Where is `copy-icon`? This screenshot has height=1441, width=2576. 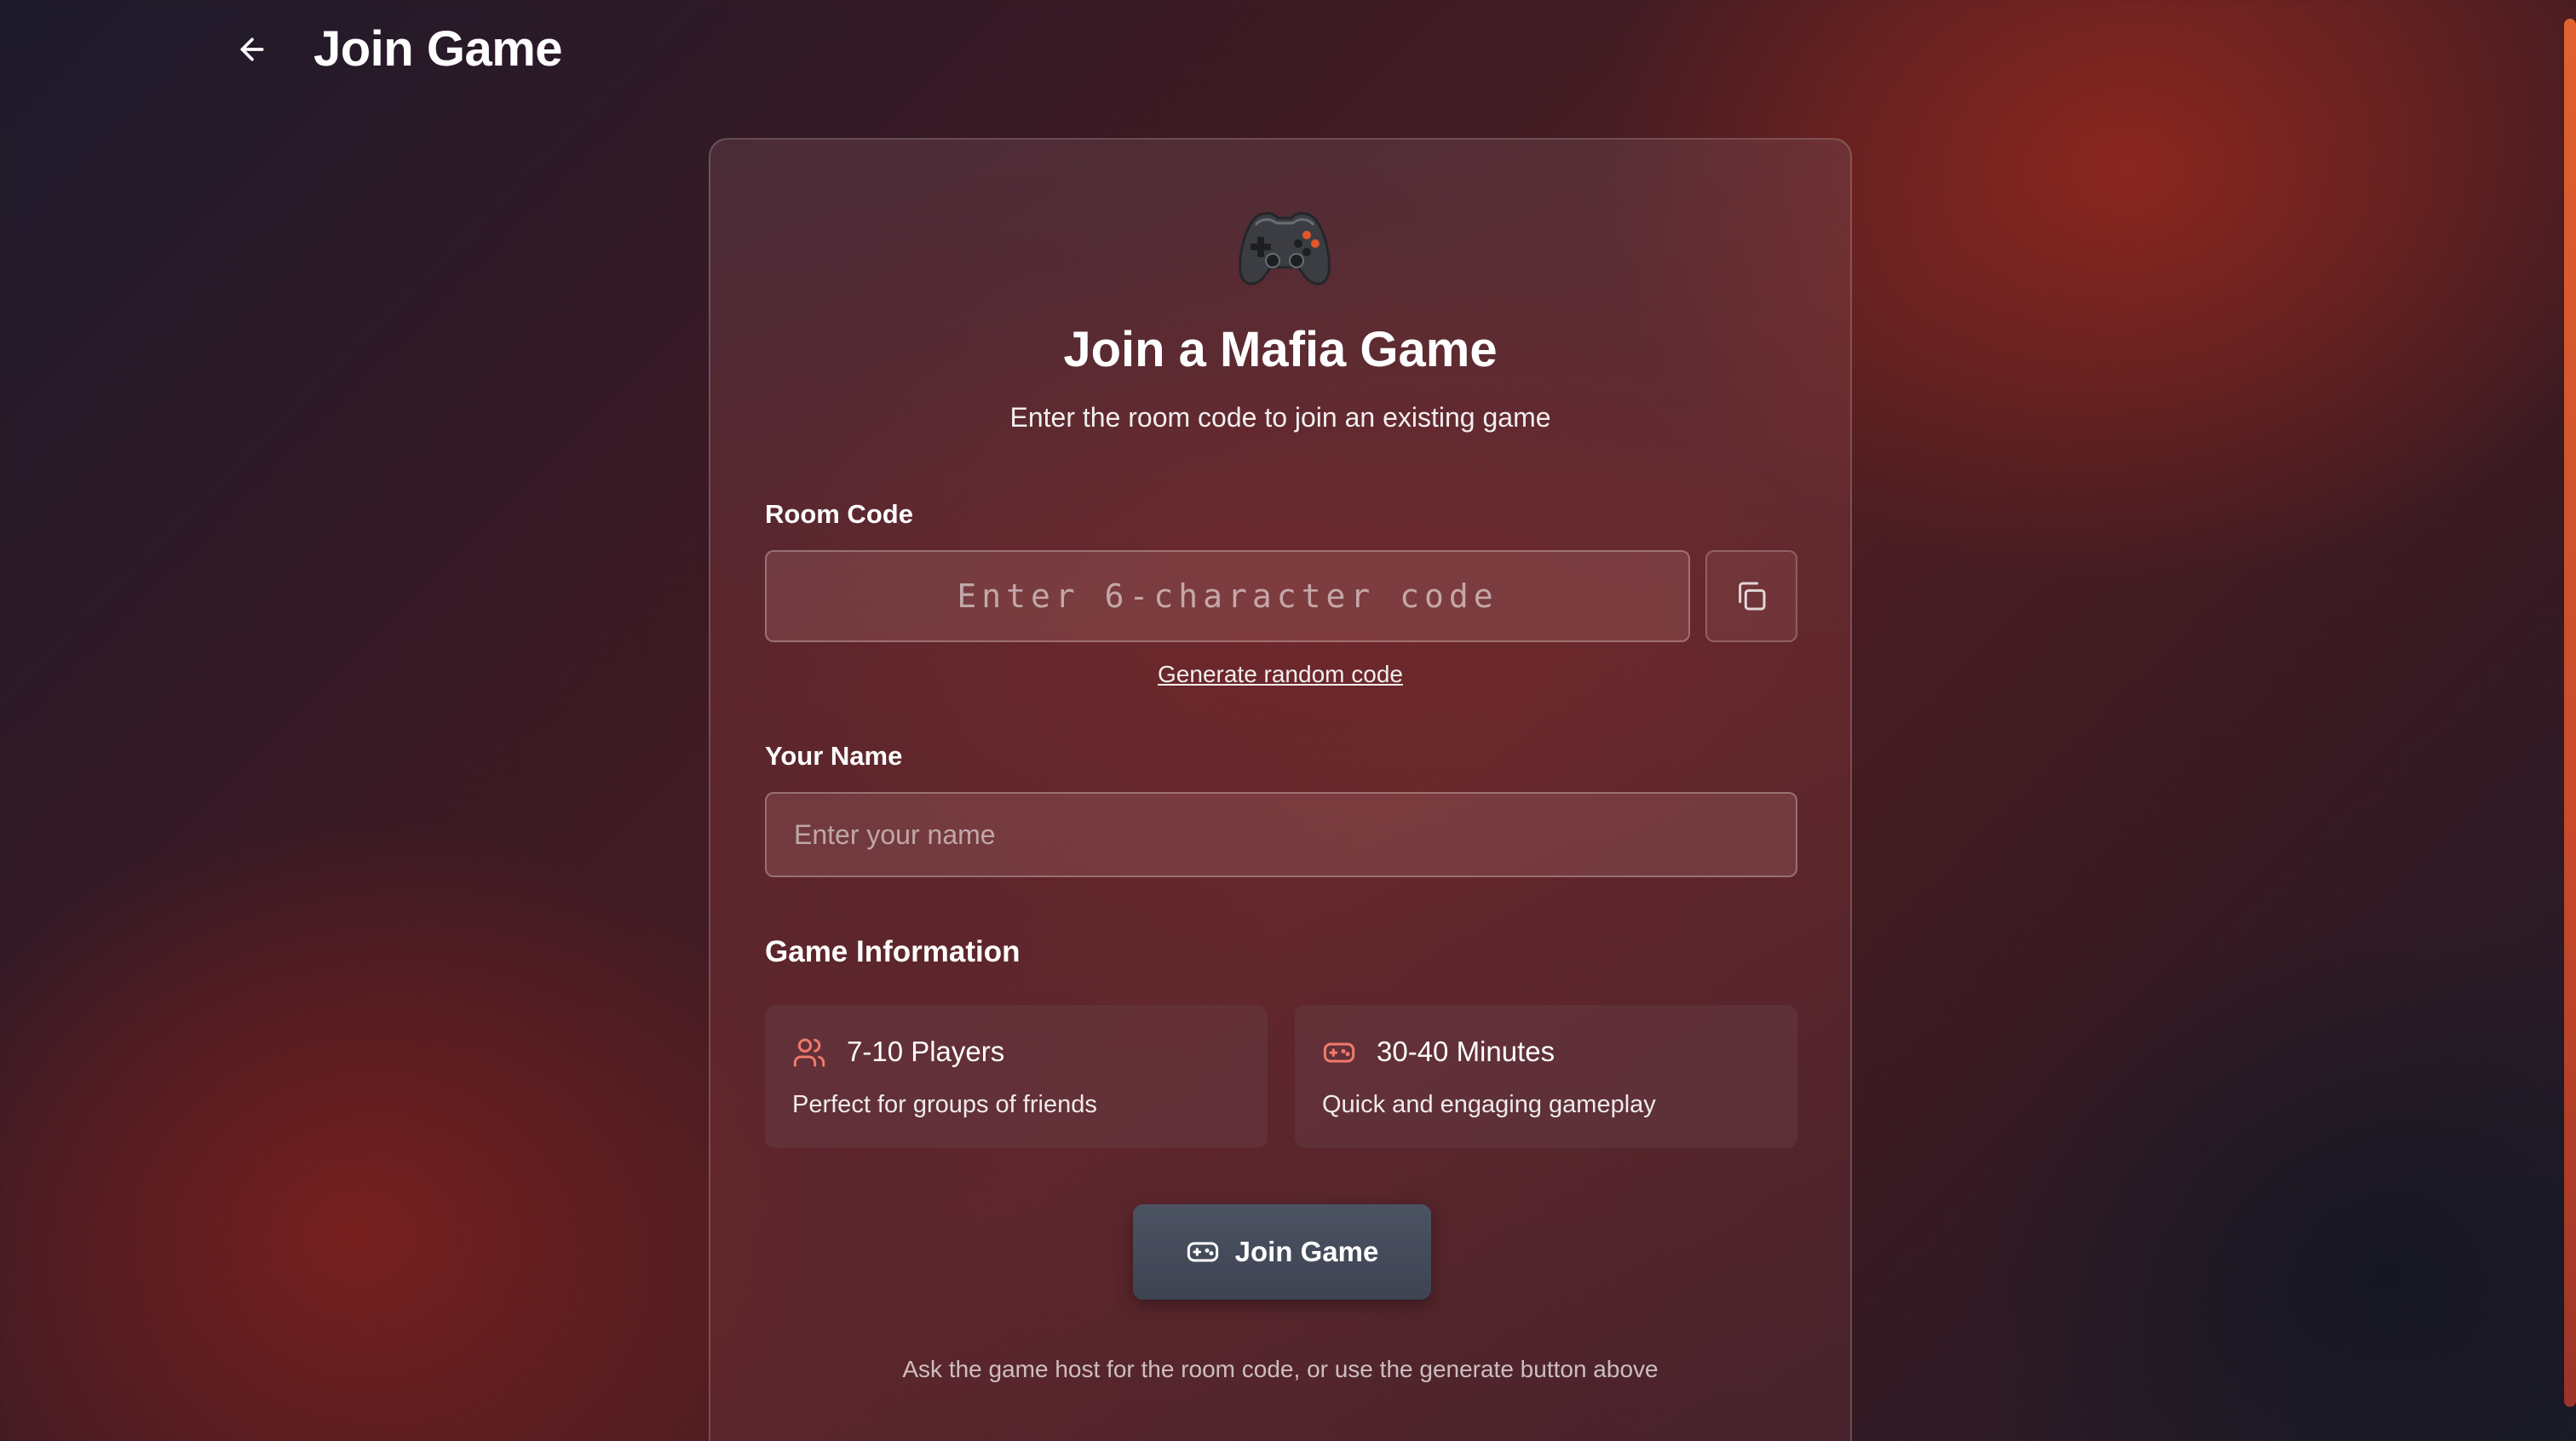
copy-icon is located at coordinates (1753, 596).